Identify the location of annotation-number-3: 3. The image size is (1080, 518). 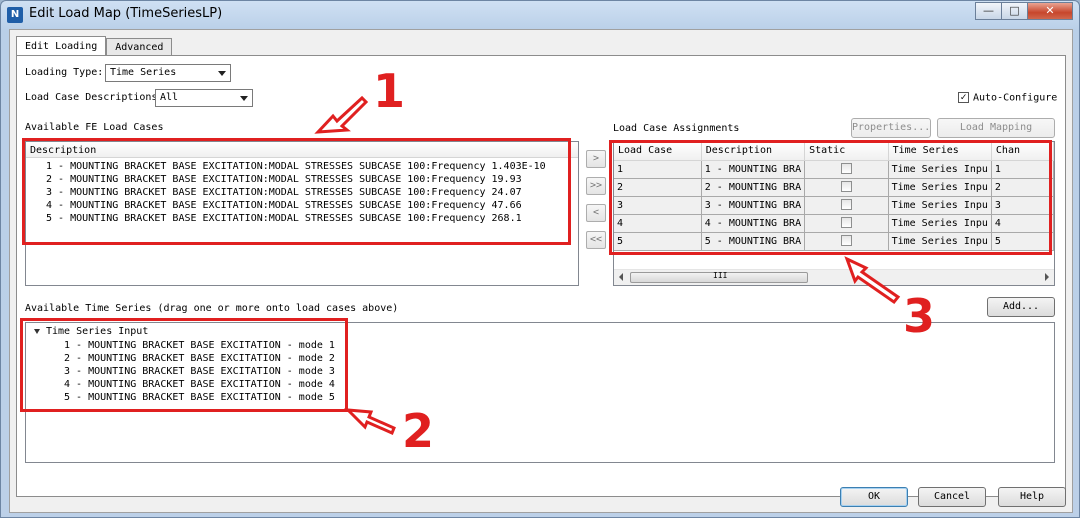
(919, 316).